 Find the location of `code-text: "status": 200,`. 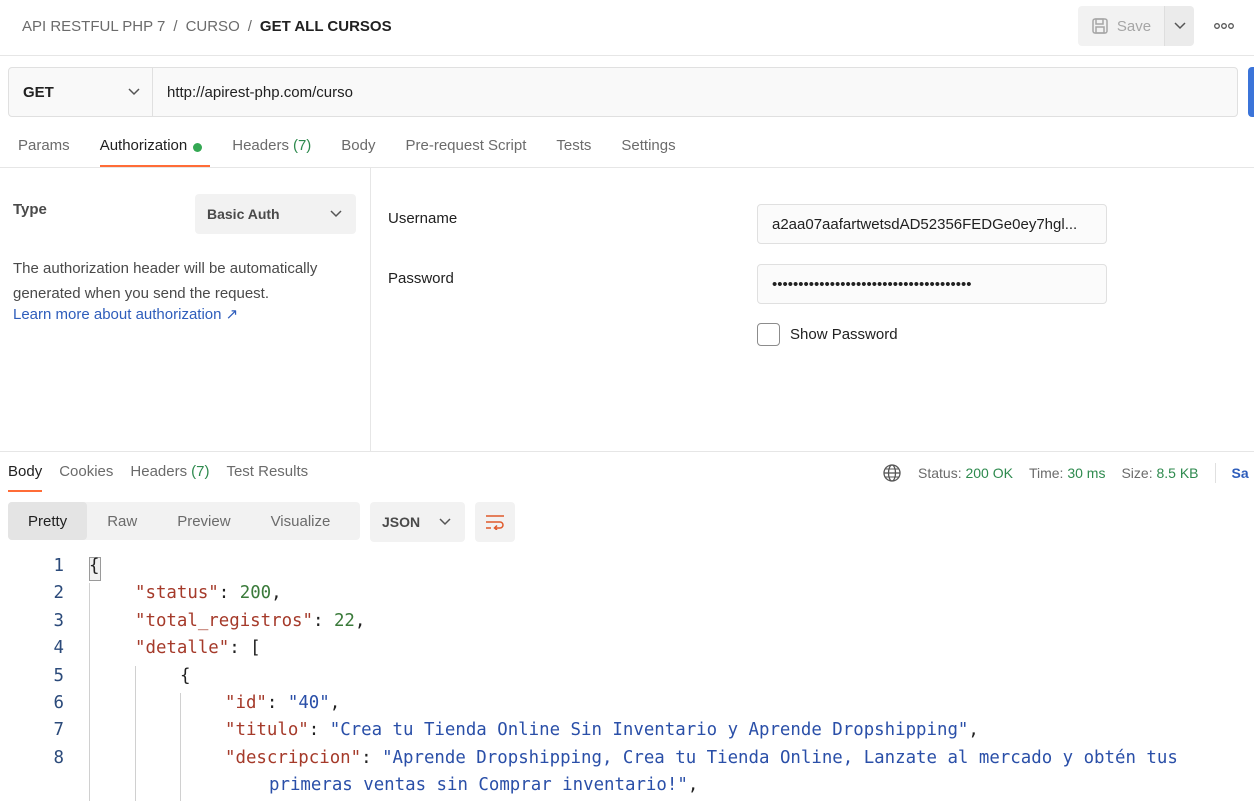

code-text: "status": 200, is located at coordinates (208, 593).